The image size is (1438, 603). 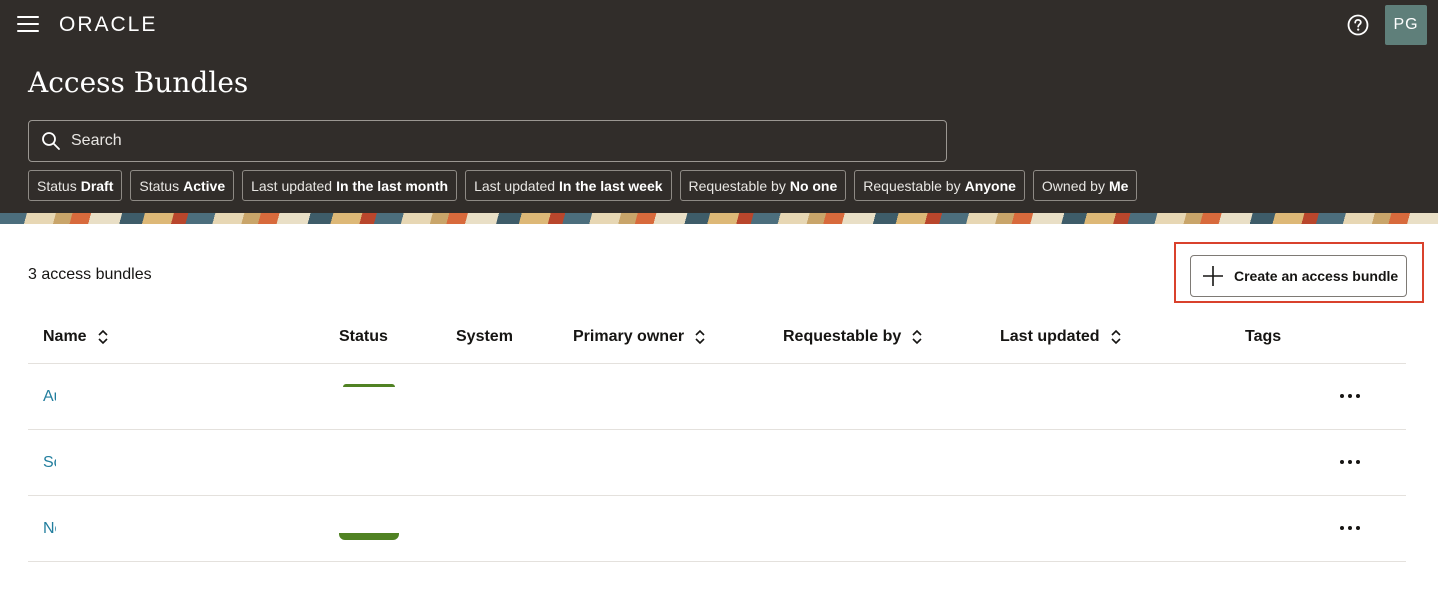 I want to click on column-header-tags: Tags, so click(x=1263, y=337).